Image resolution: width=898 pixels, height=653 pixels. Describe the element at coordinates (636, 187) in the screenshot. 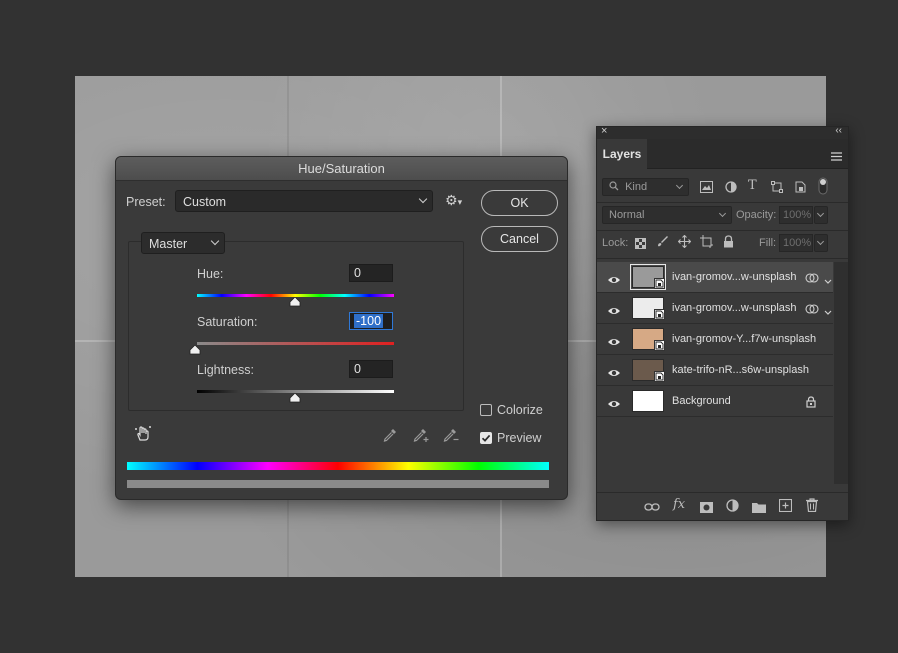

I see `filter-kind-value: Kind` at that location.